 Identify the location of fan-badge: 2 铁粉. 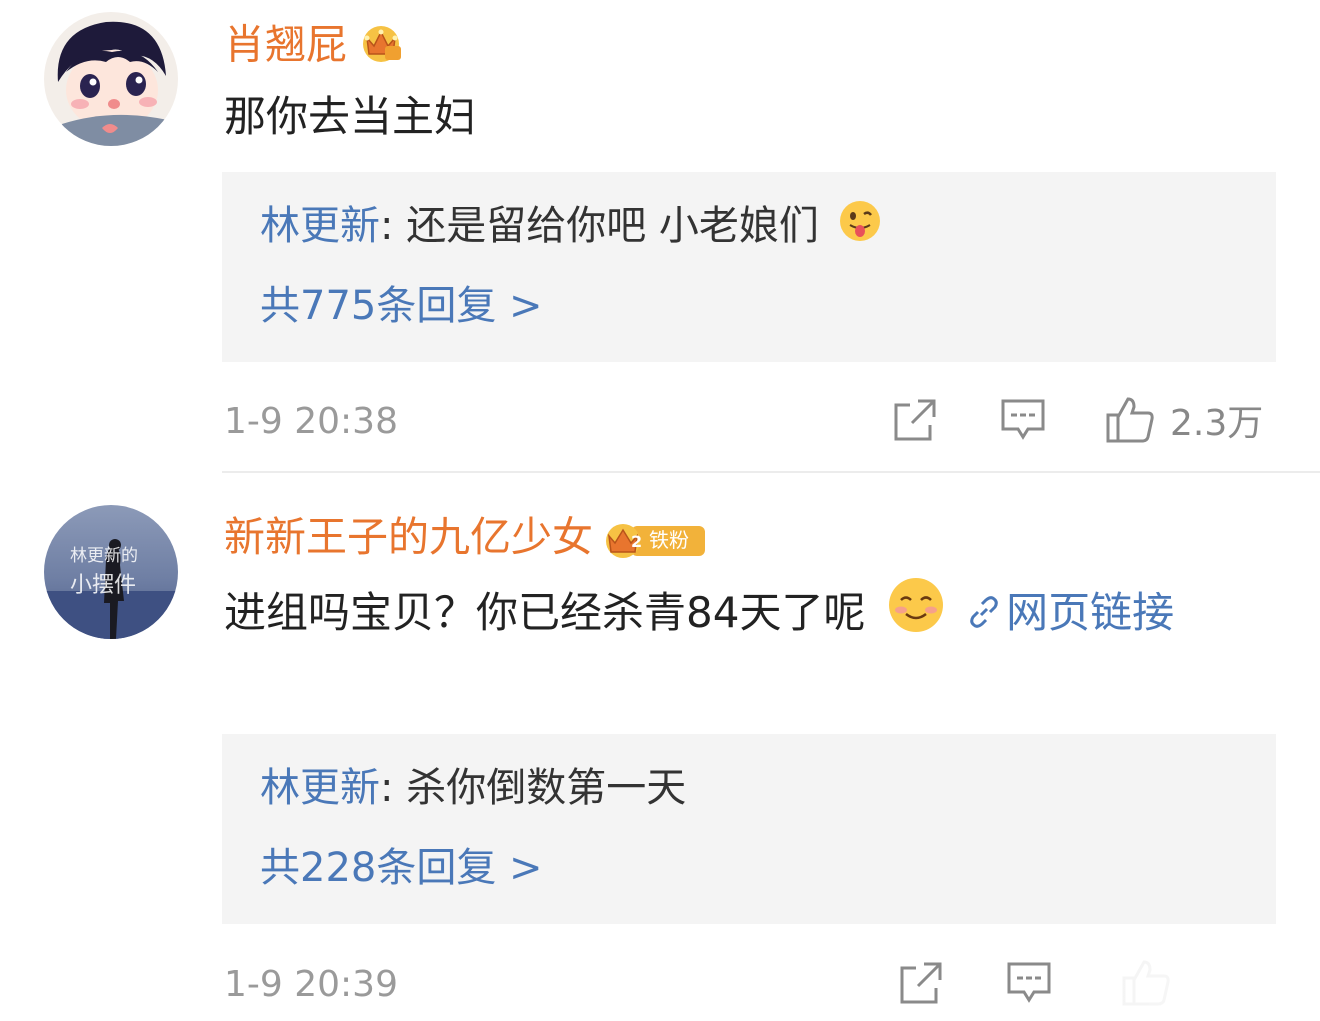
(655, 540).